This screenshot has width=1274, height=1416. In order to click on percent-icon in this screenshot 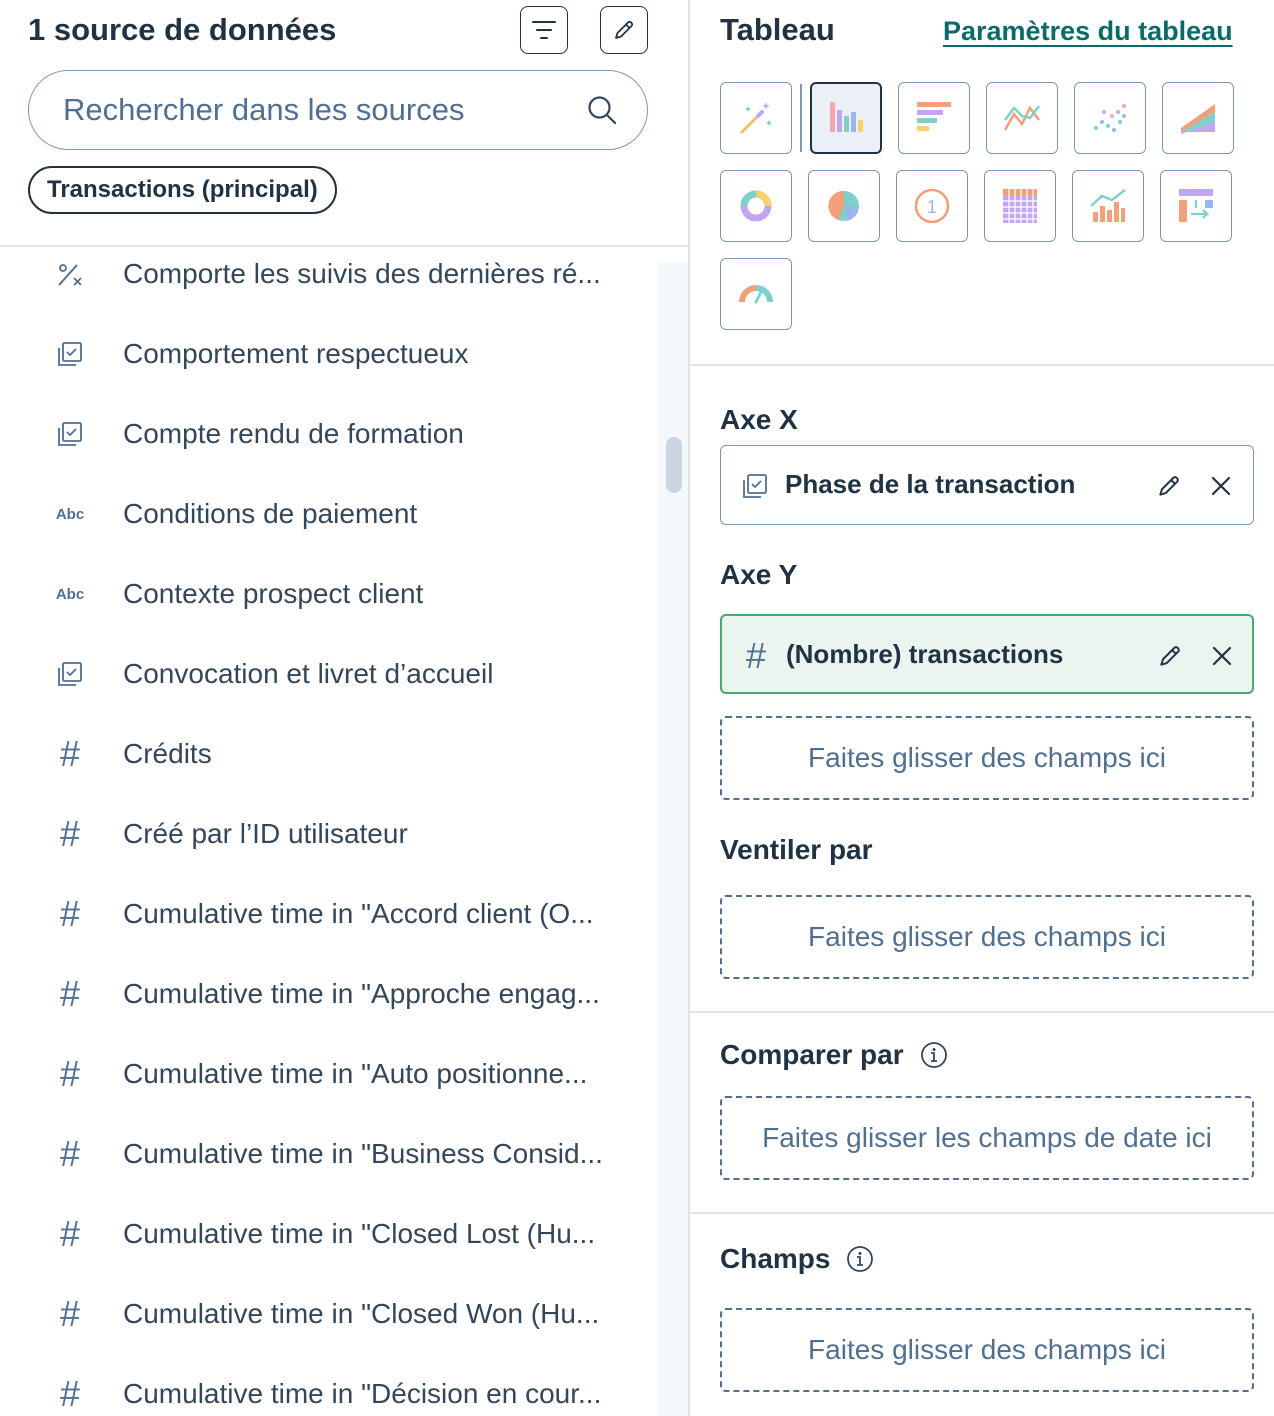, I will do `click(70, 274)`.